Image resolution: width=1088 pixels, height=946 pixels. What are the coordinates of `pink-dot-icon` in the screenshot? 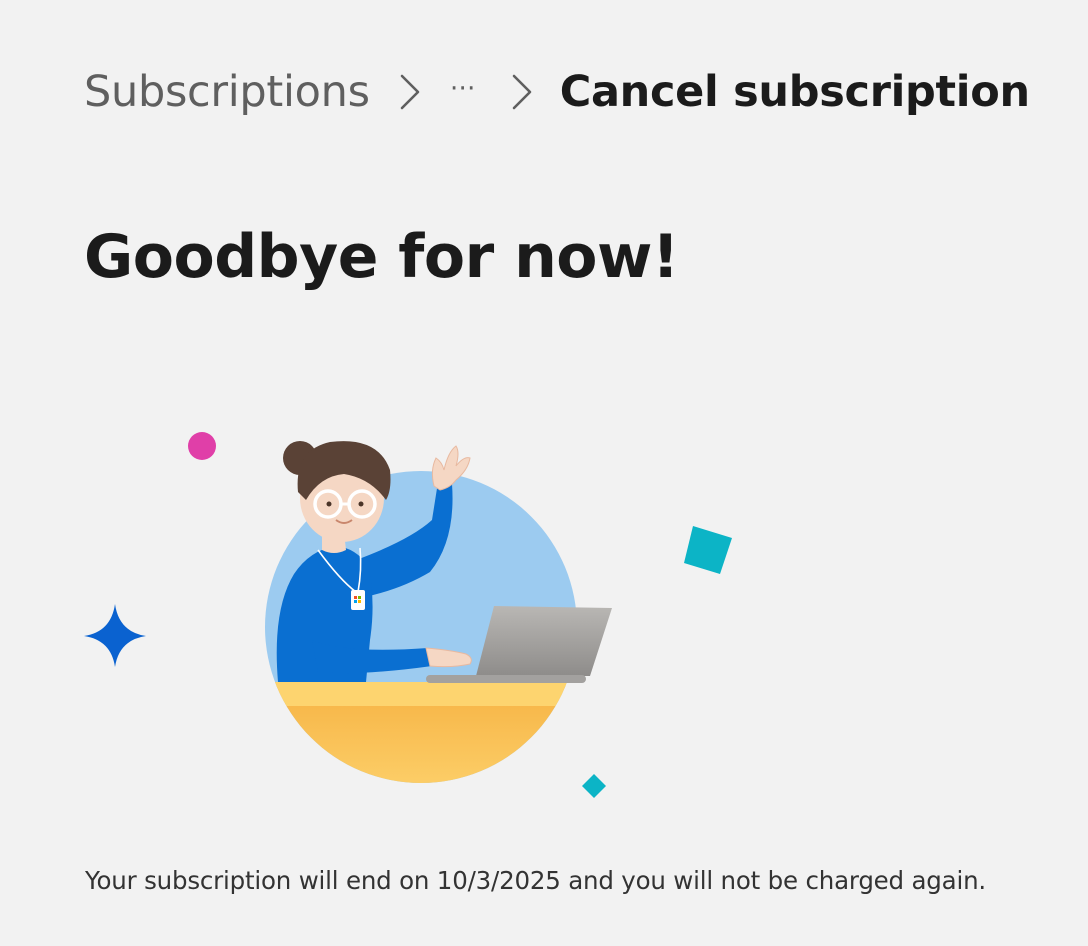 It's located at (202, 446).